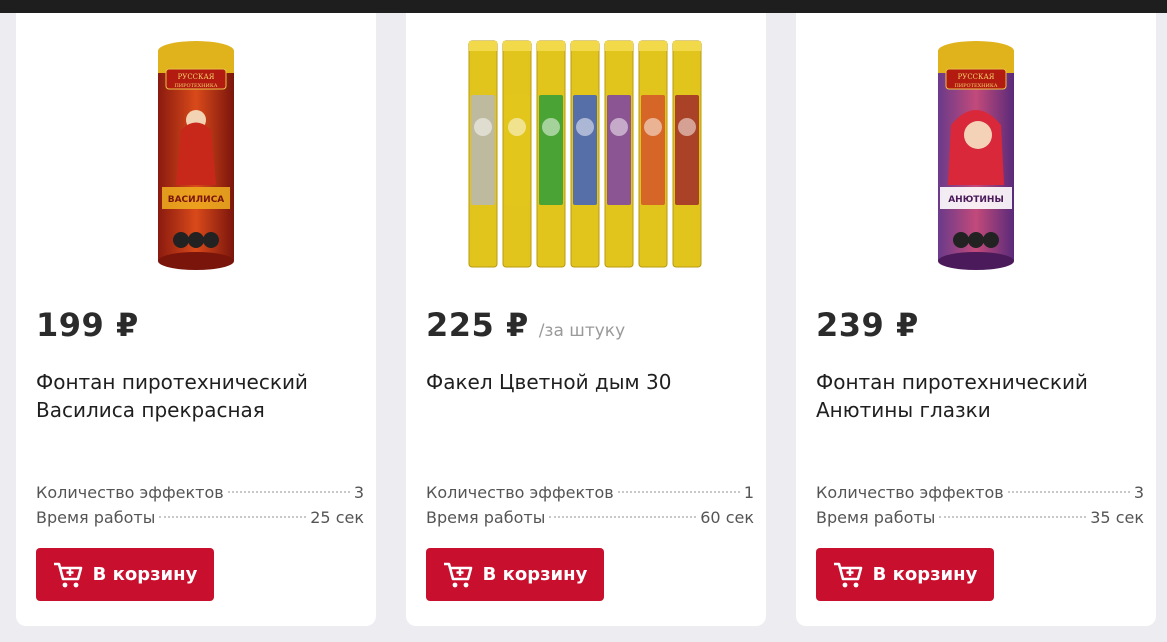 This screenshot has width=1167, height=642. I want to click on spec-value: 60 сек, so click(727, 517).